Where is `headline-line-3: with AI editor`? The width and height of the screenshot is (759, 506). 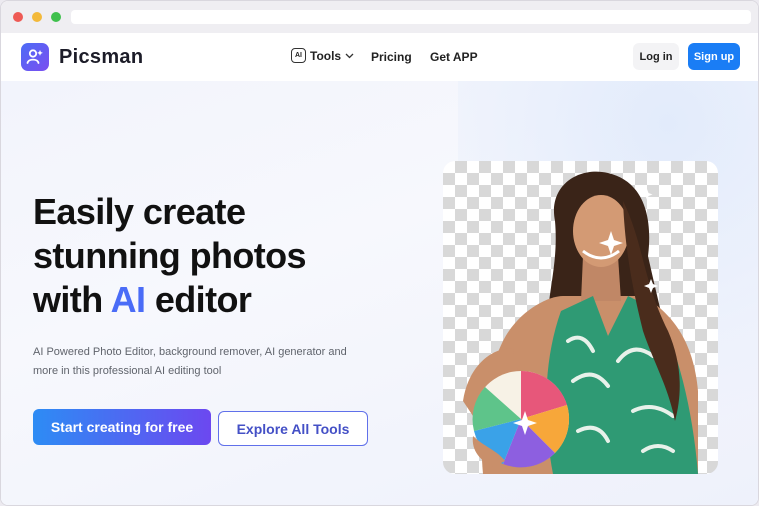
headline-line-3: with AI editor is located at coordinates (198, 300).